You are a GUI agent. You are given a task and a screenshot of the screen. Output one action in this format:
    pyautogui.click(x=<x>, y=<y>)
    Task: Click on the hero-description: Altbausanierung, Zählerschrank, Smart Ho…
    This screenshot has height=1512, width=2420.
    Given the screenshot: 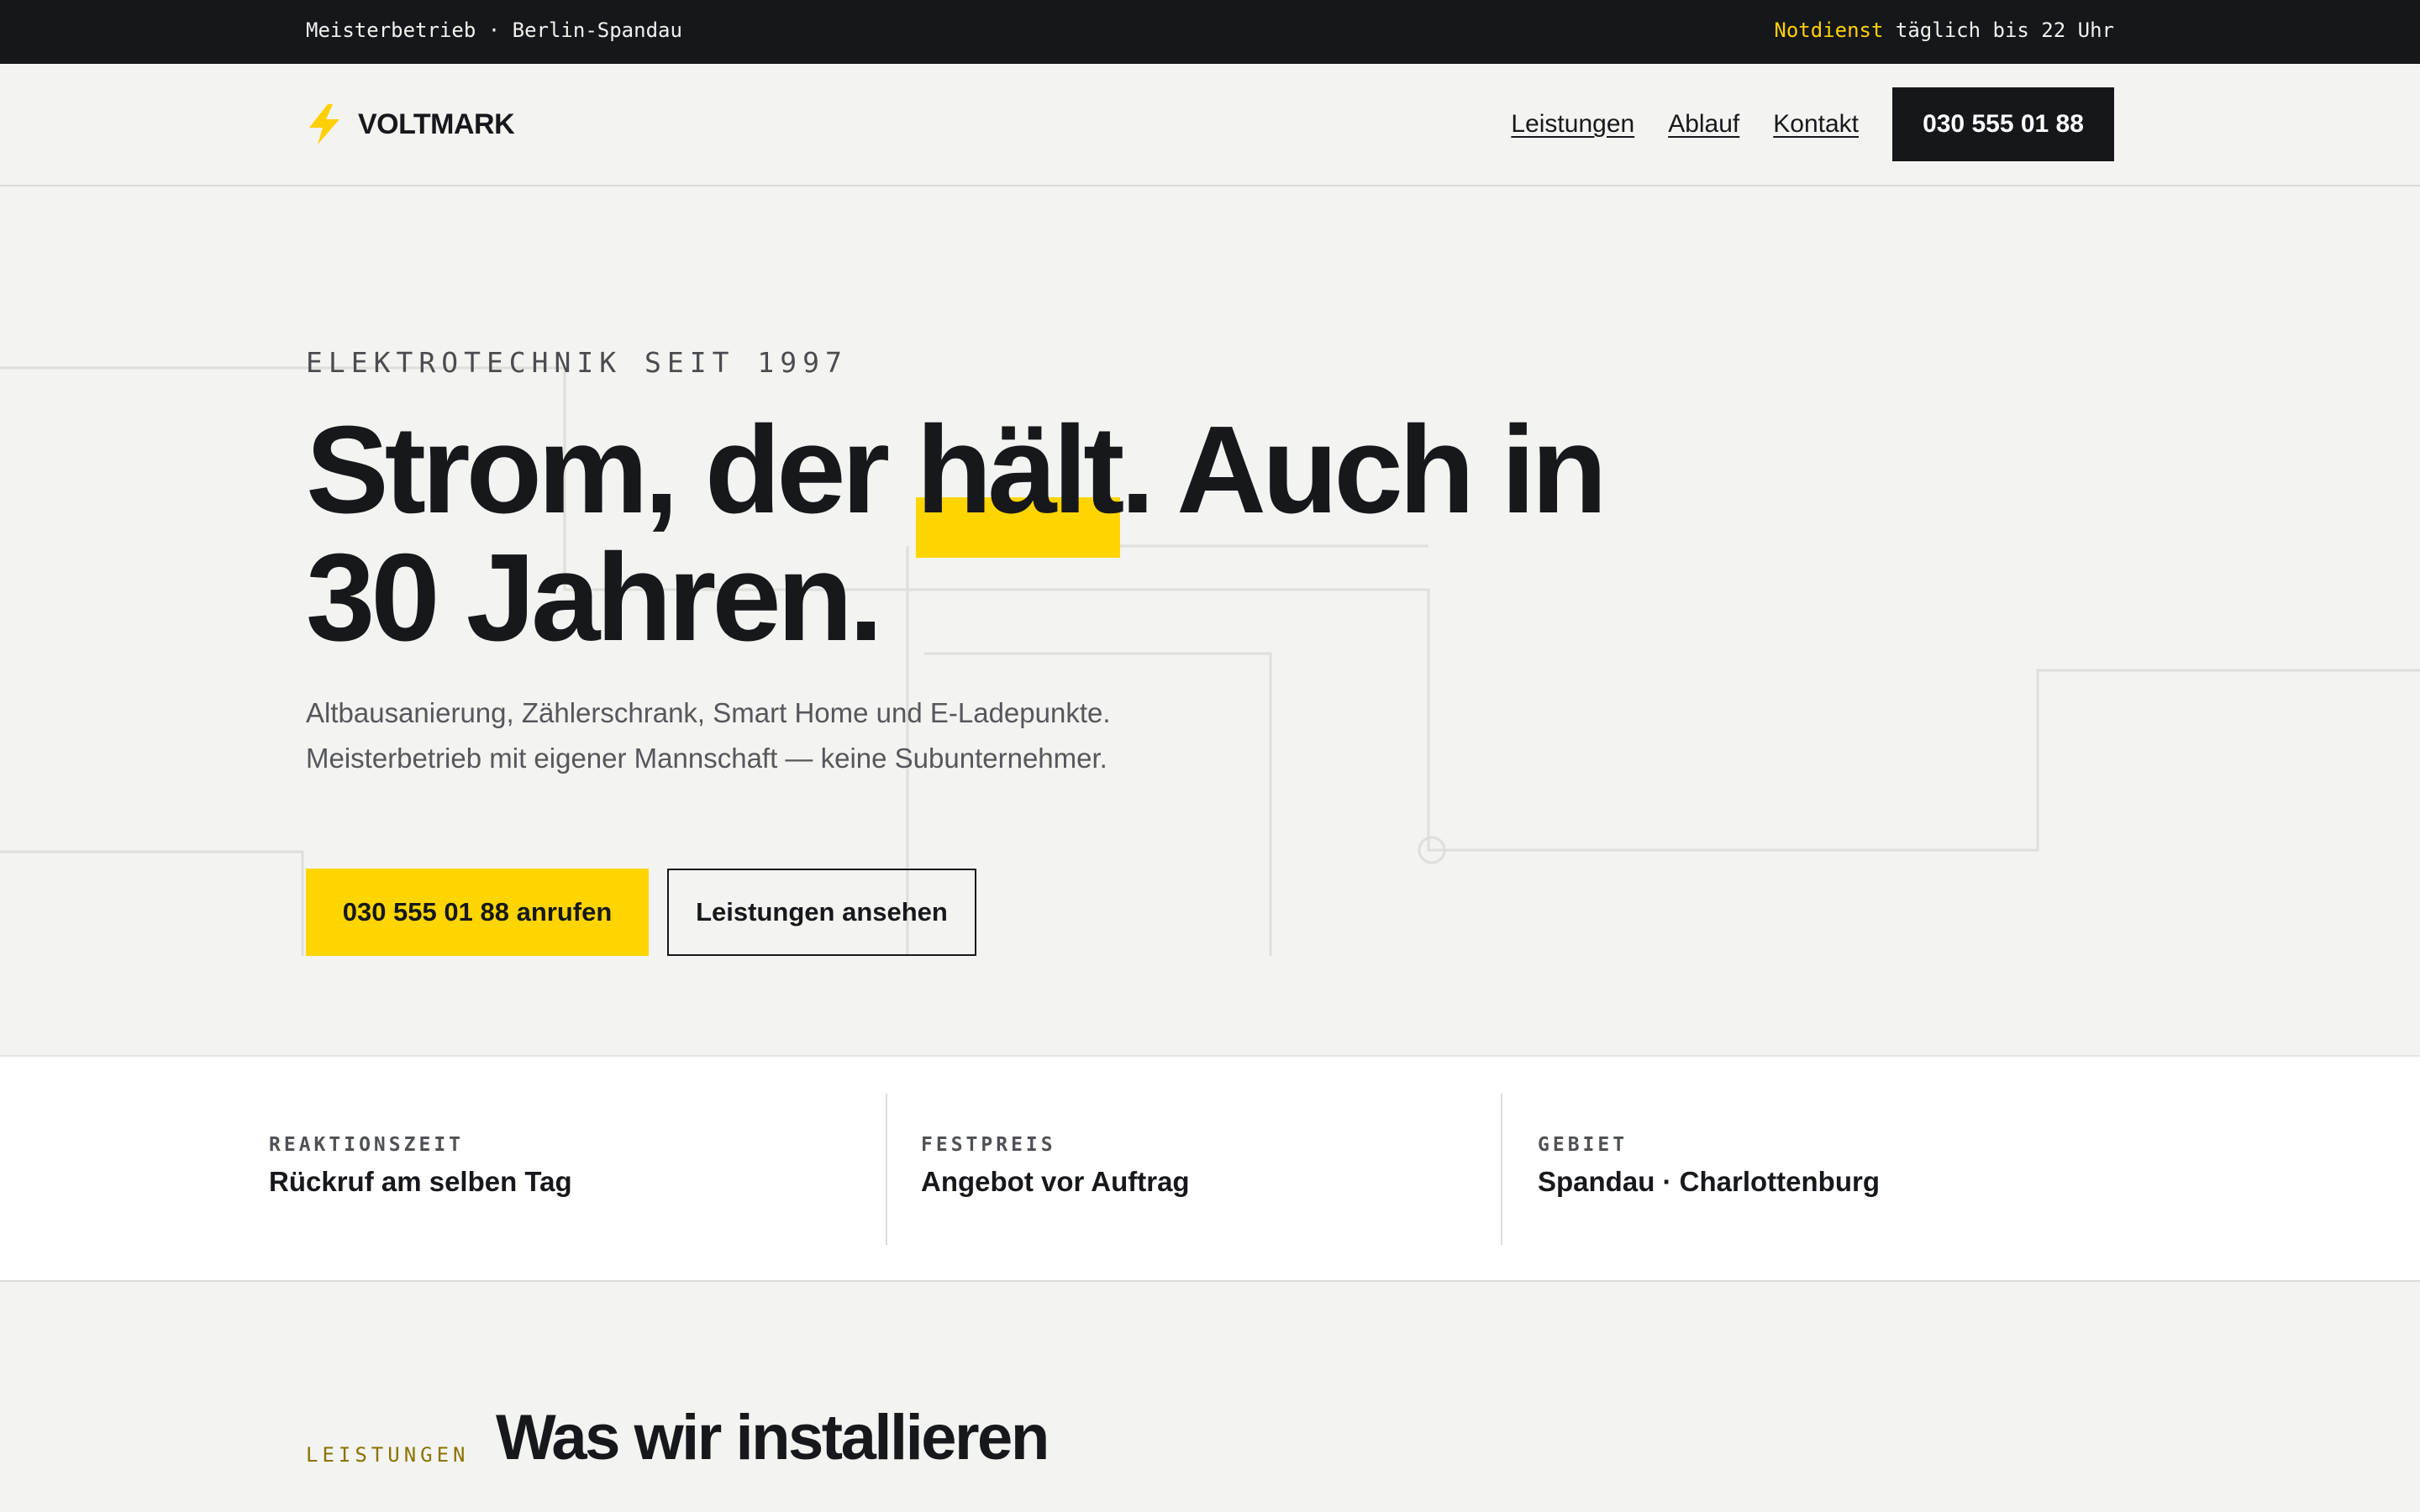 What is the action you would take?
    pyautogui.click(x=708, y=735)
    